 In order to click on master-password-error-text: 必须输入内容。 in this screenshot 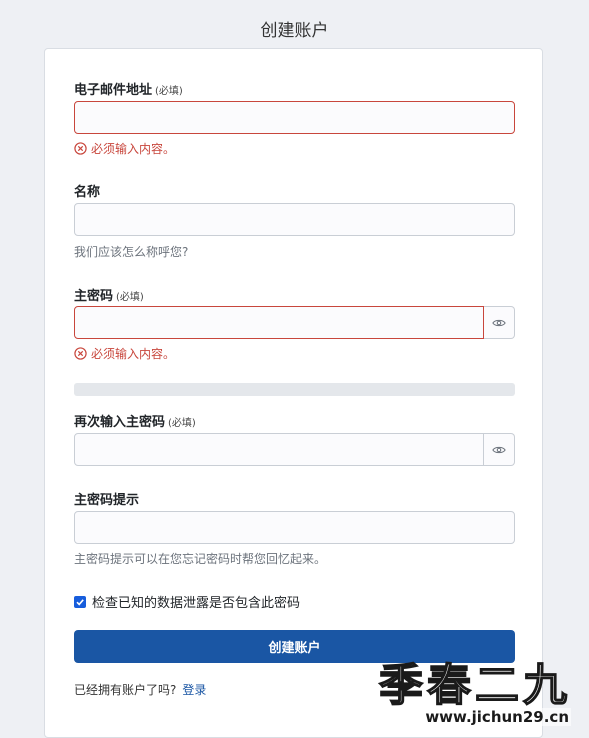, I will do `click(133, 353)`.